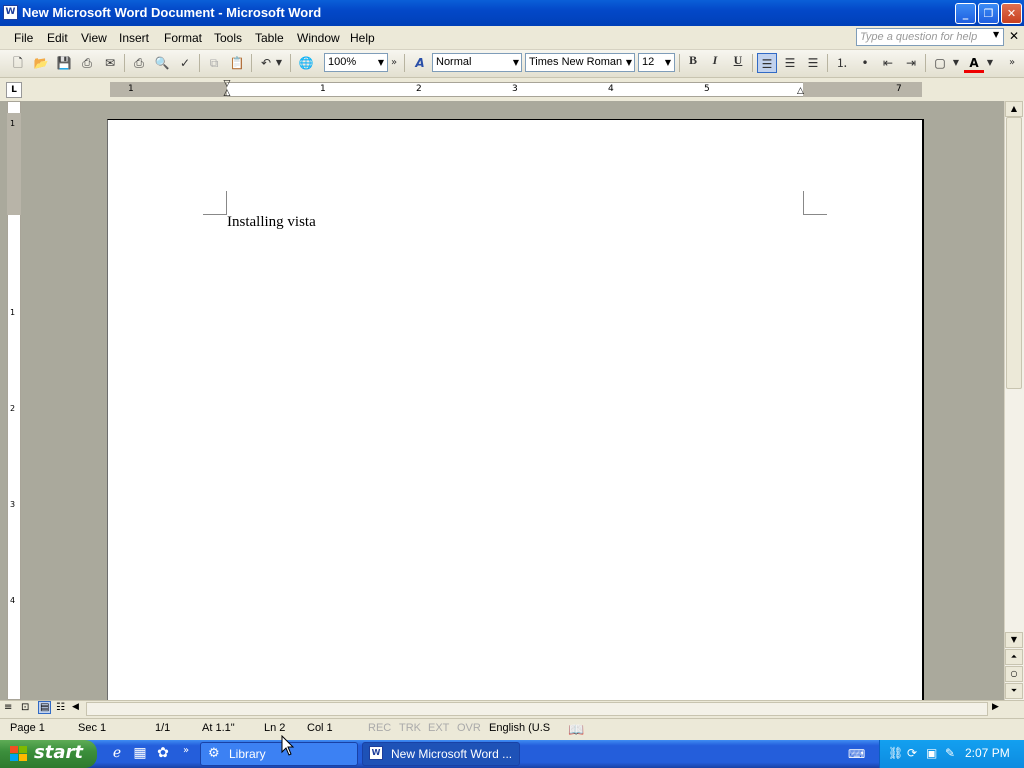  What do you see at coordinates (990, 63) in the screenshot?
I see `font-color-dropdown-icon: ▼` at bounding box center [990, 63].